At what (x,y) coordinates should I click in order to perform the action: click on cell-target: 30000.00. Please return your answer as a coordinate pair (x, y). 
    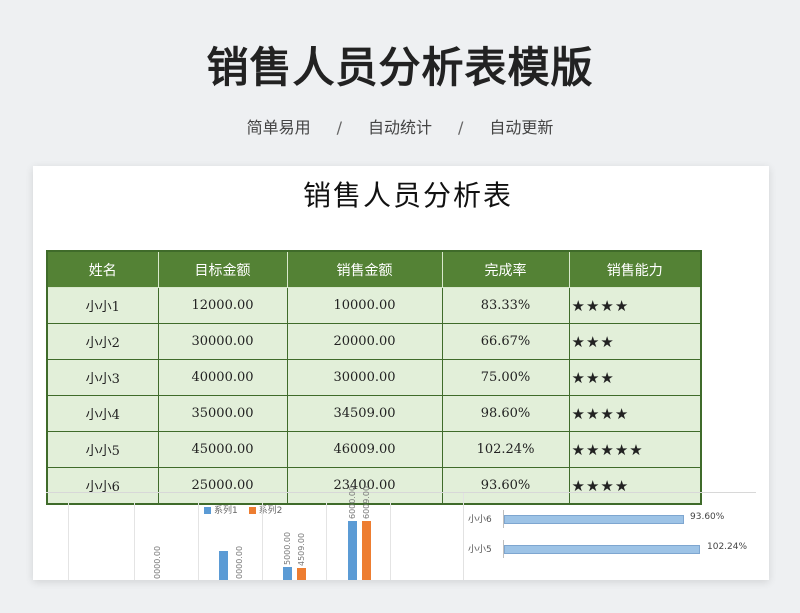
    Looking at the image, I should click on (222, 341).